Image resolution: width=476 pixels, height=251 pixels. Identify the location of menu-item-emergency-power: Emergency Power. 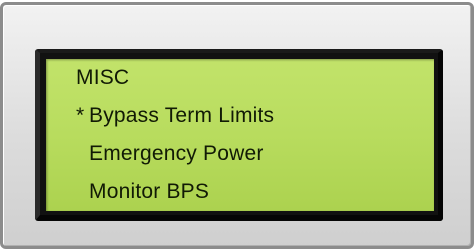
(170, 154).